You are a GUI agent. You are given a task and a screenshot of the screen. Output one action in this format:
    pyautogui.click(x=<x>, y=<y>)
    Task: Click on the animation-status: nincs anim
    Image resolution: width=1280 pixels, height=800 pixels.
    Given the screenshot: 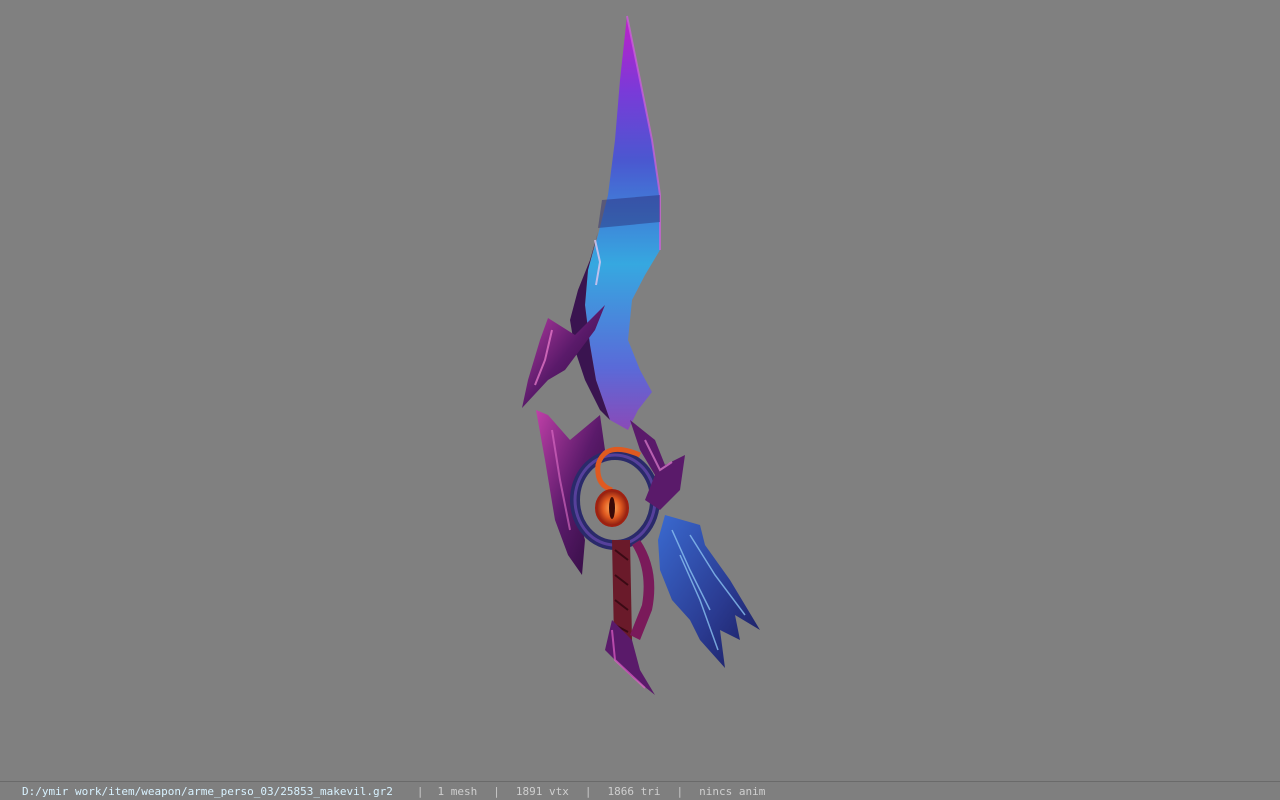 What is the action you would take?
    pyautogui.click(x=732, y=791)
    